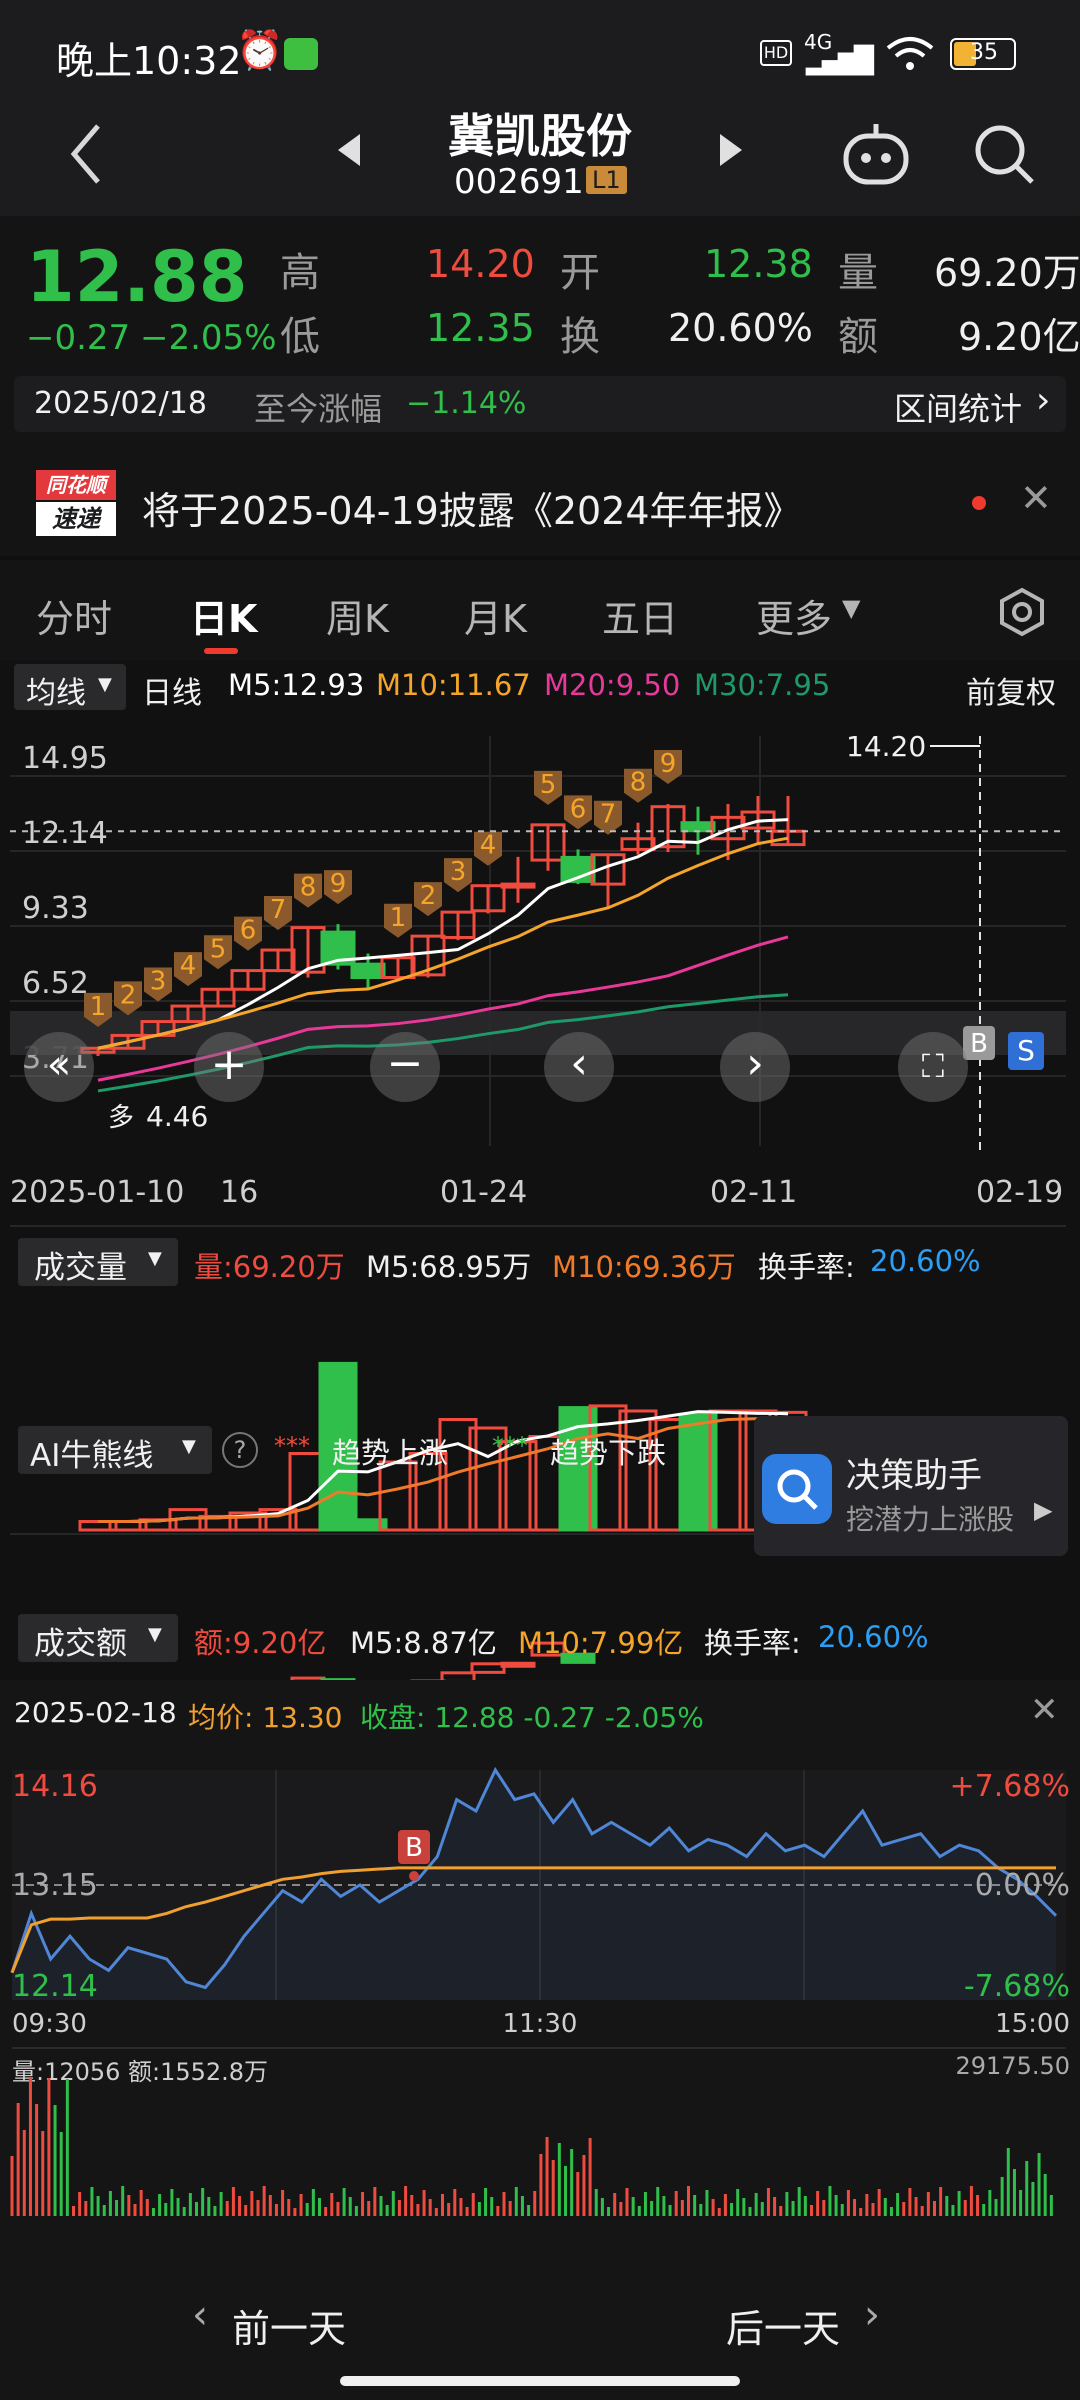 This screenshot has height=2400, width=1080. I want to click on trend-down-legend: 趋势下跌, so click(608, 1453).